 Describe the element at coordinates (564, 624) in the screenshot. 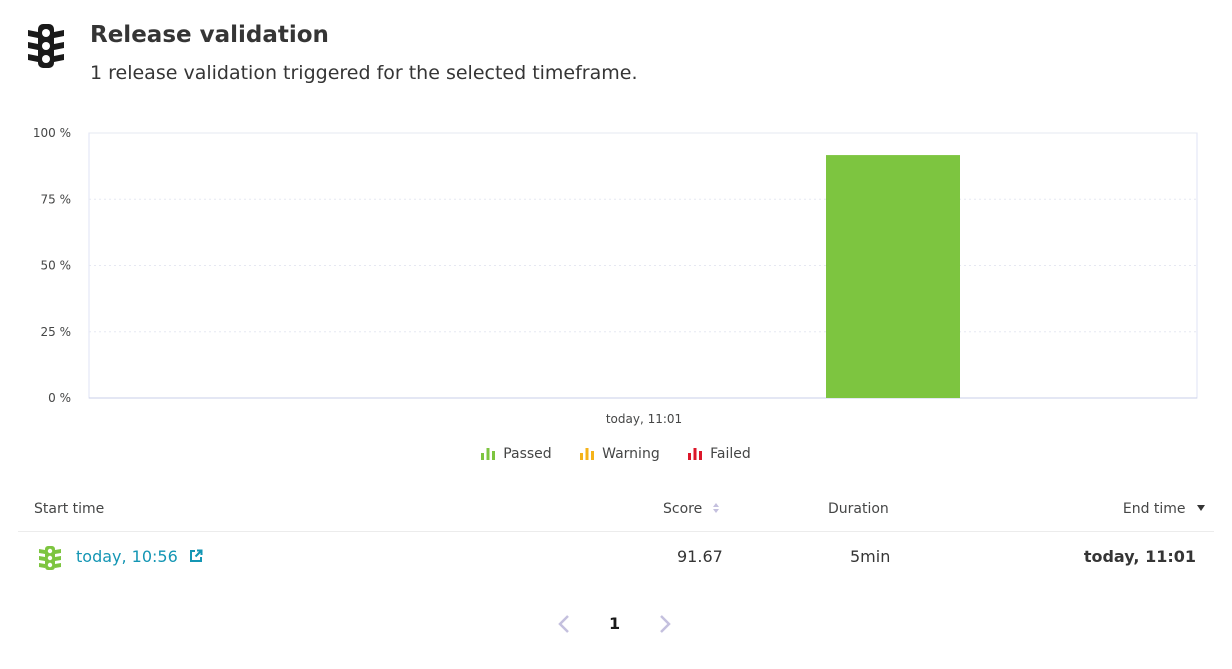

I see `chevron-left-icon` at that location.